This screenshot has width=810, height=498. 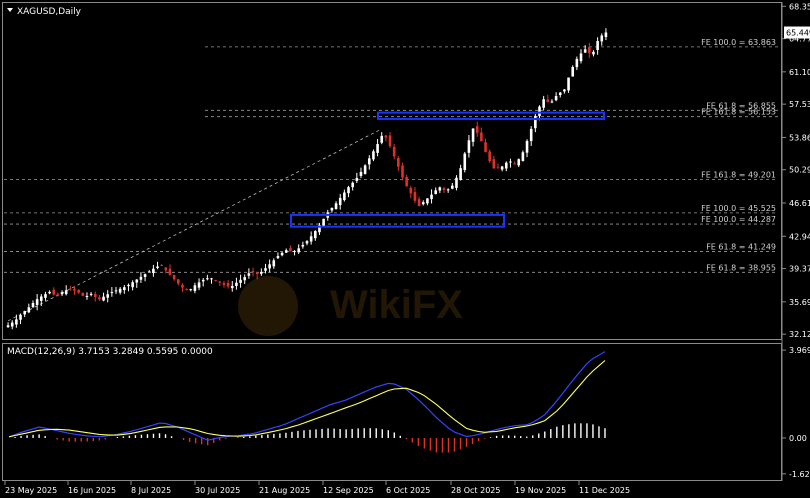 I want to click on watermark-logo-text: WikiFX, so click(x=396, y=305).